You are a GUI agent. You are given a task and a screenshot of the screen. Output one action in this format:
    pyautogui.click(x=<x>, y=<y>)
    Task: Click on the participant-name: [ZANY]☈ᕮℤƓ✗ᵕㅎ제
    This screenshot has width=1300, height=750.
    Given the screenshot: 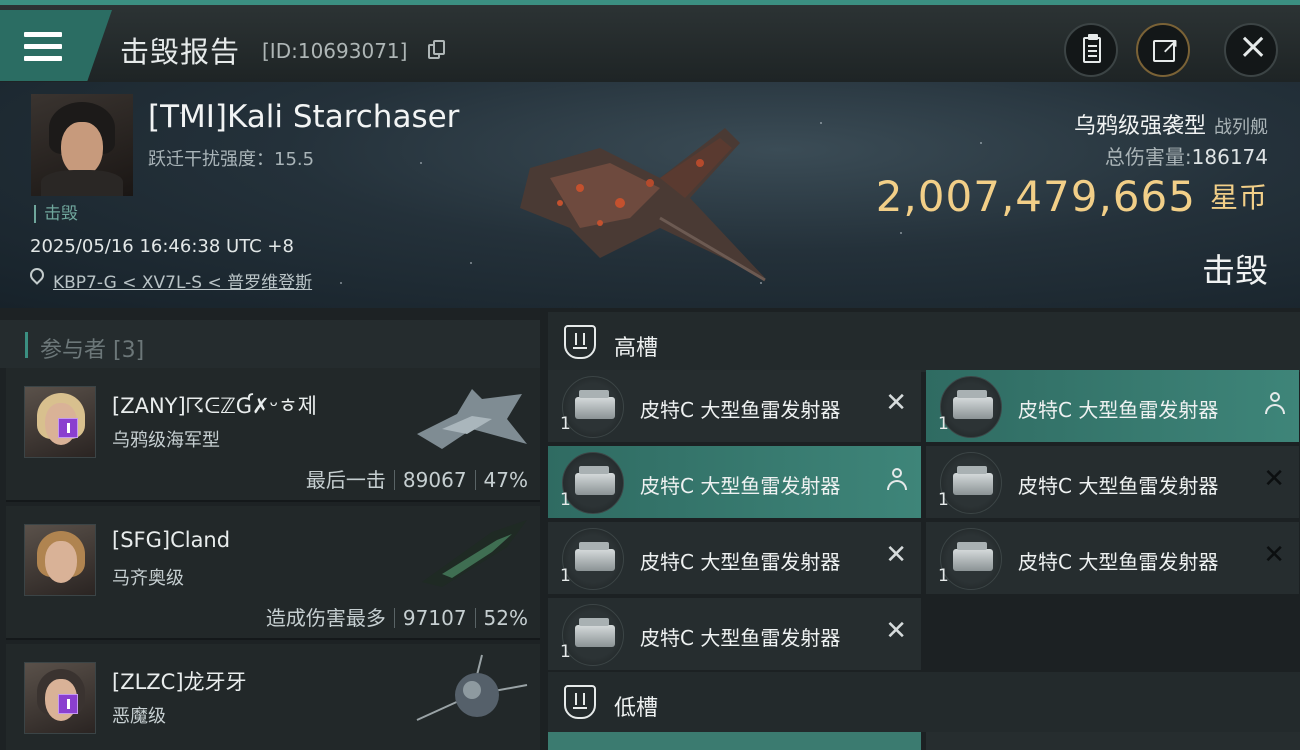 What is the action you would take?
    pyautogui.click(x=214, y=406)
    